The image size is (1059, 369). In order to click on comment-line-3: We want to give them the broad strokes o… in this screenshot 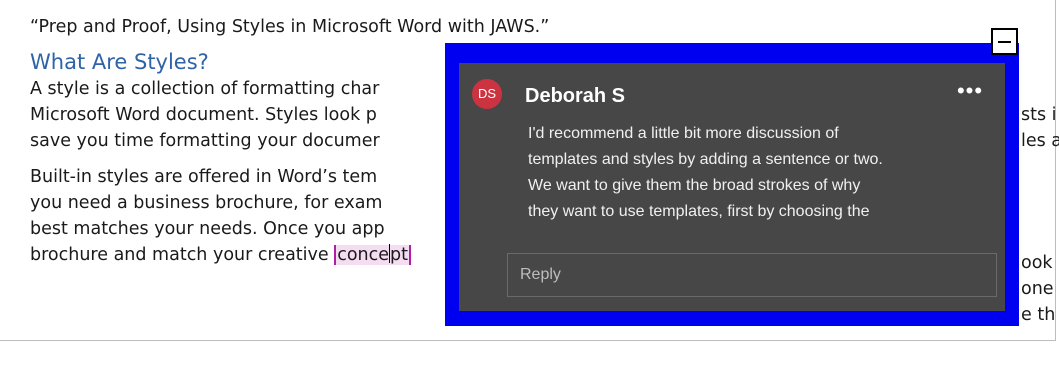, I will do `click(694, 185)`.